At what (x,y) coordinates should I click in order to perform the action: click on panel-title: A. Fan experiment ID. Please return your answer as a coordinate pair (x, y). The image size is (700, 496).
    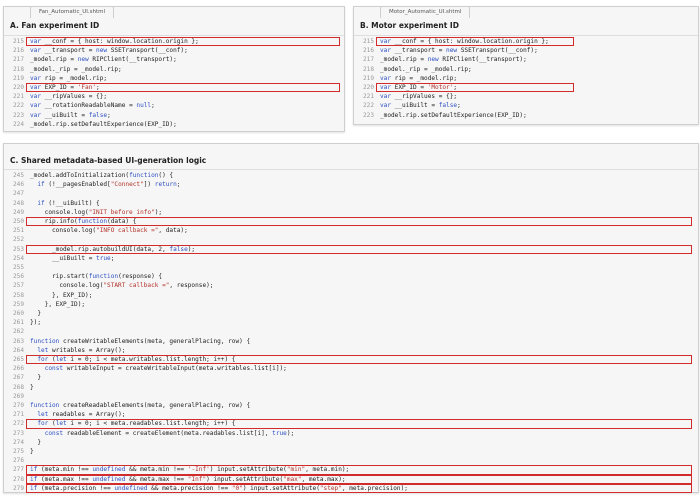
    Looking at the image, I should click on (55, 25).